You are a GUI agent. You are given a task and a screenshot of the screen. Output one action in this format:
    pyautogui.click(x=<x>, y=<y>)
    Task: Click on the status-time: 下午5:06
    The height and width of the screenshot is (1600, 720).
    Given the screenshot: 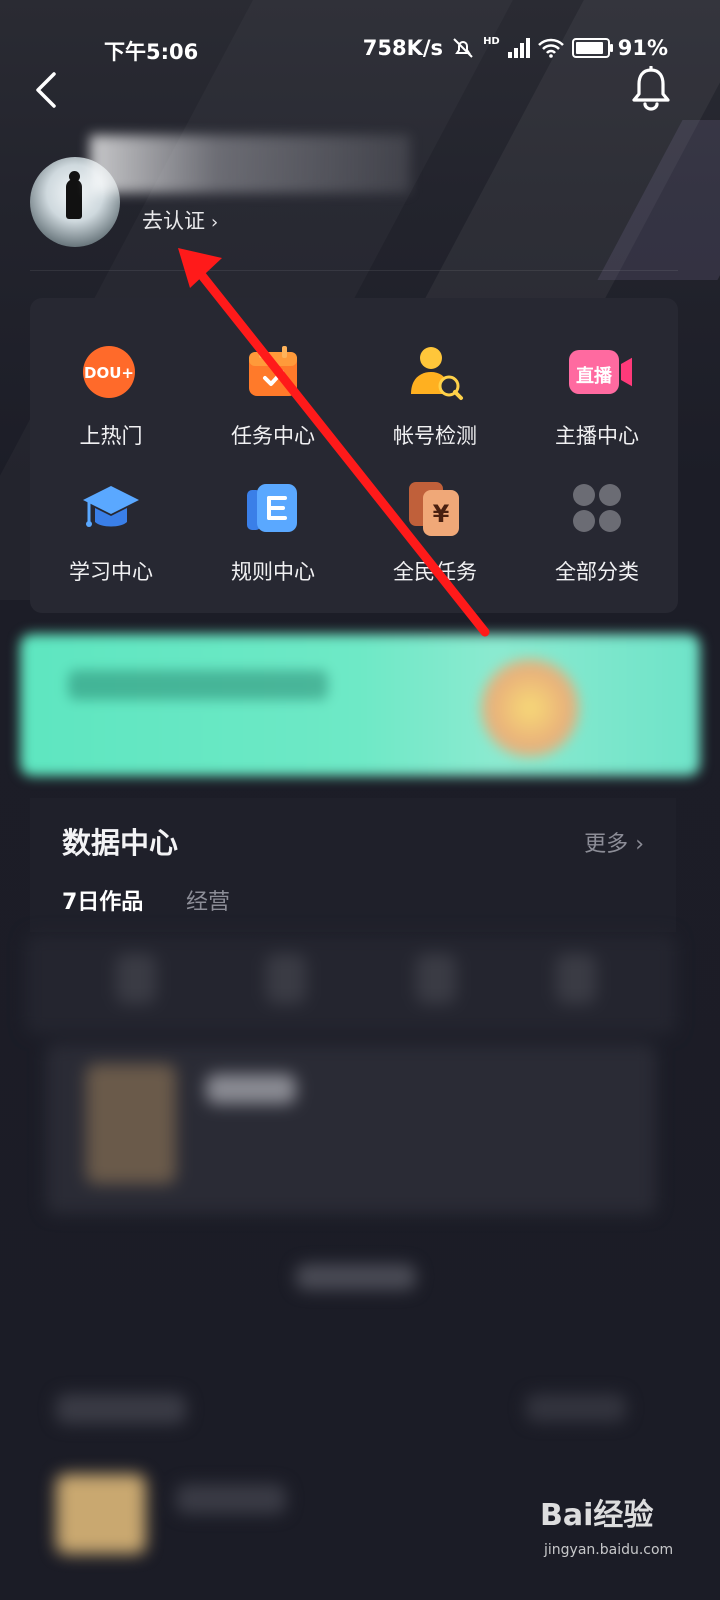 What is the action you would take?
    pyautogui.click(x=151, y=52)
    